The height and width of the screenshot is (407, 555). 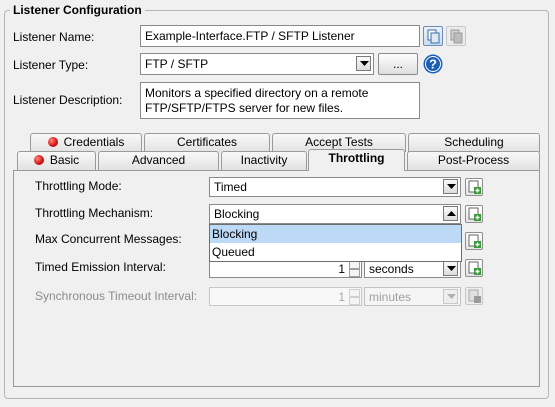 What do you see at coordinates (450, 213) in the screenshot?
I see `chevron-up-icon` at bounding box center [450, 213].